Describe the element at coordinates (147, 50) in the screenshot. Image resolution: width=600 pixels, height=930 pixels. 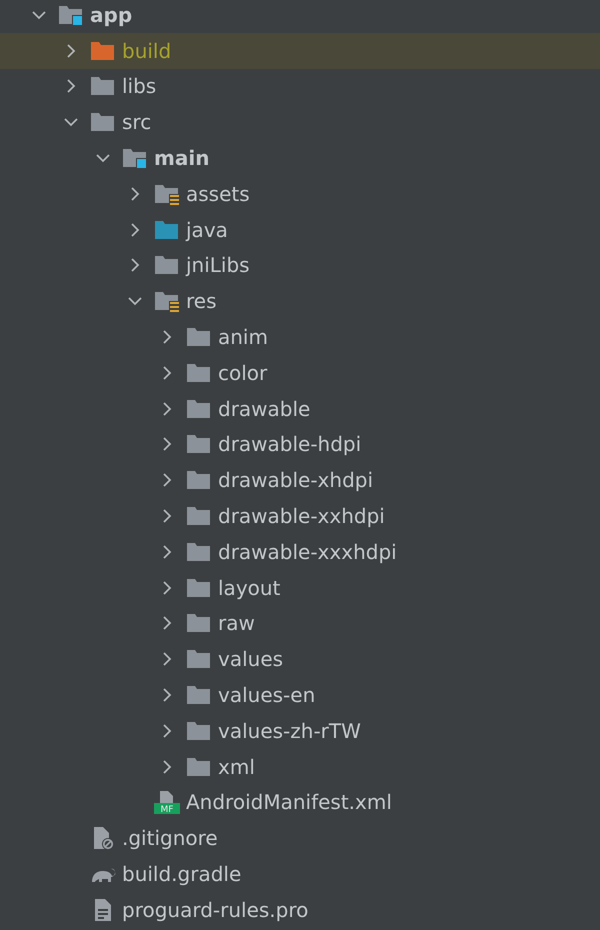
I see `tree-item-label: build` at that location.